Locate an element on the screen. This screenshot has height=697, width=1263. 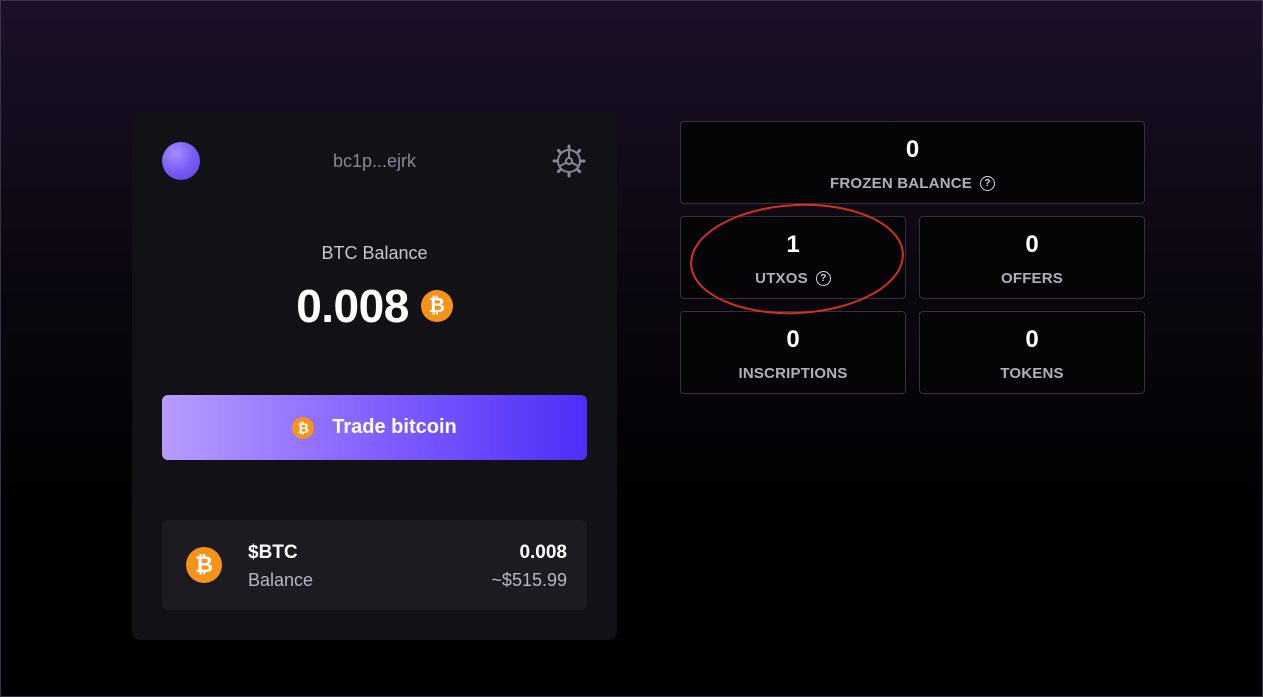
asset-symbol: $BTC is located at coordinates (273, 552).